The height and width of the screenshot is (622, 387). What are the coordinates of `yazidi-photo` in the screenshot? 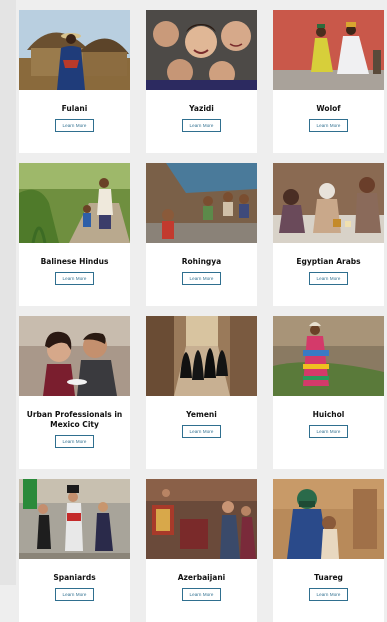 It's located at (201, 50).